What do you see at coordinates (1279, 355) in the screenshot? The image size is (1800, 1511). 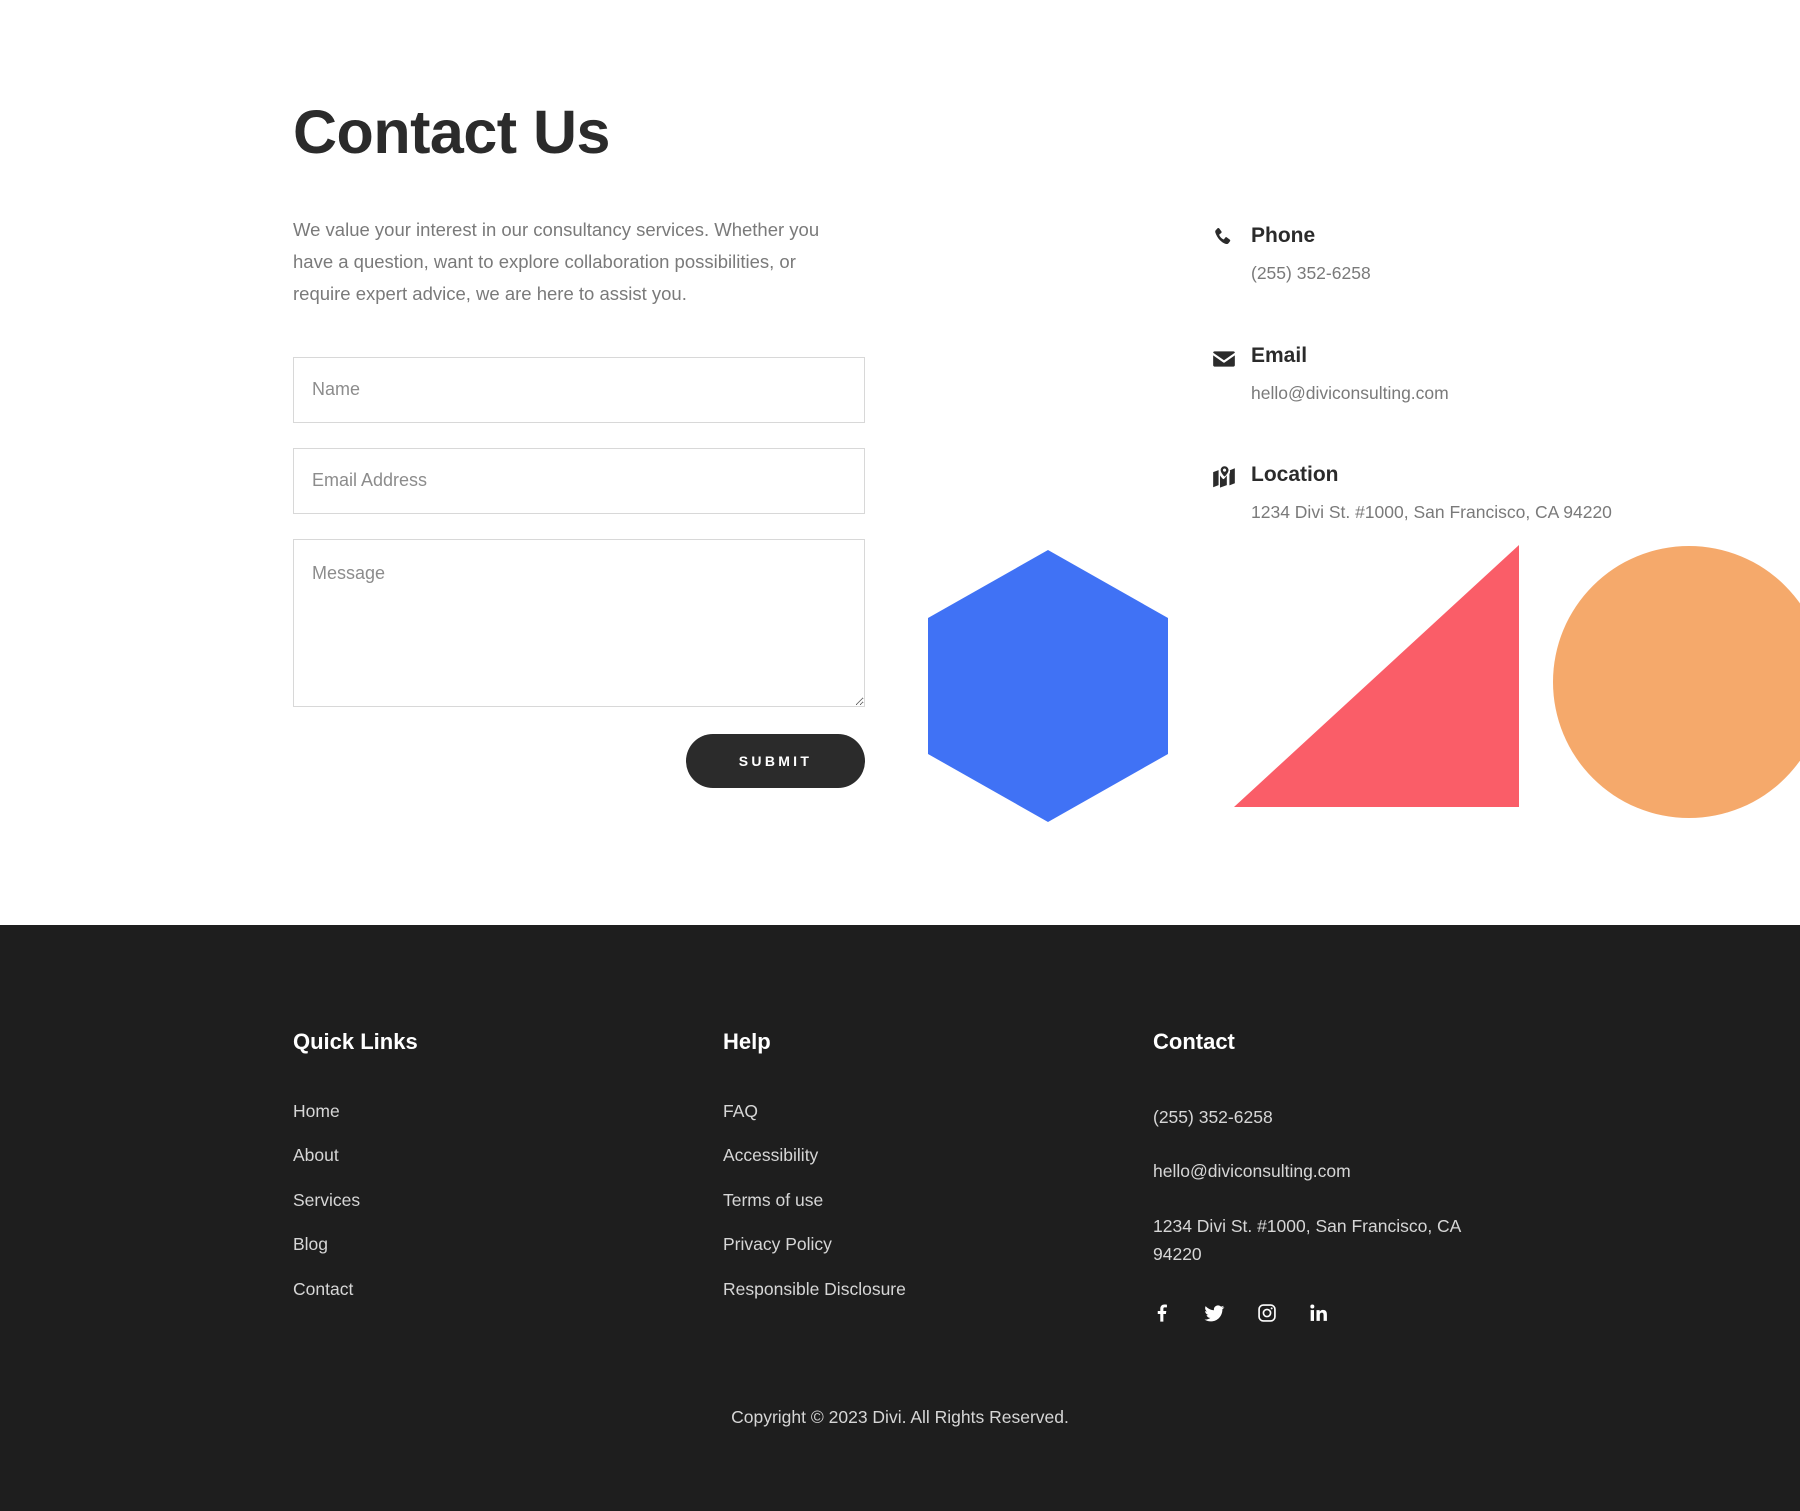 I see `contact-info-email-heading: Email` at bounding box center [1279, 355].